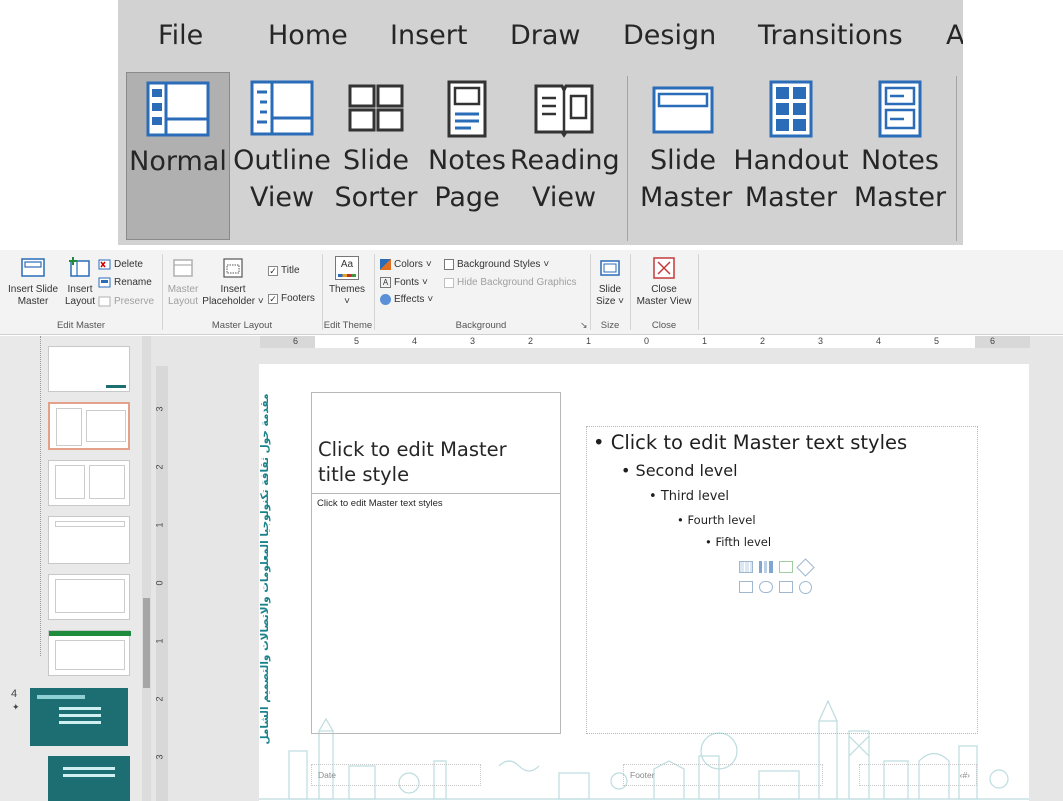 This screenshot has height=801, width=1063. Describe the element at coordinates (954, 35) in the screenshot. I see `tab-animations: A` at that location.